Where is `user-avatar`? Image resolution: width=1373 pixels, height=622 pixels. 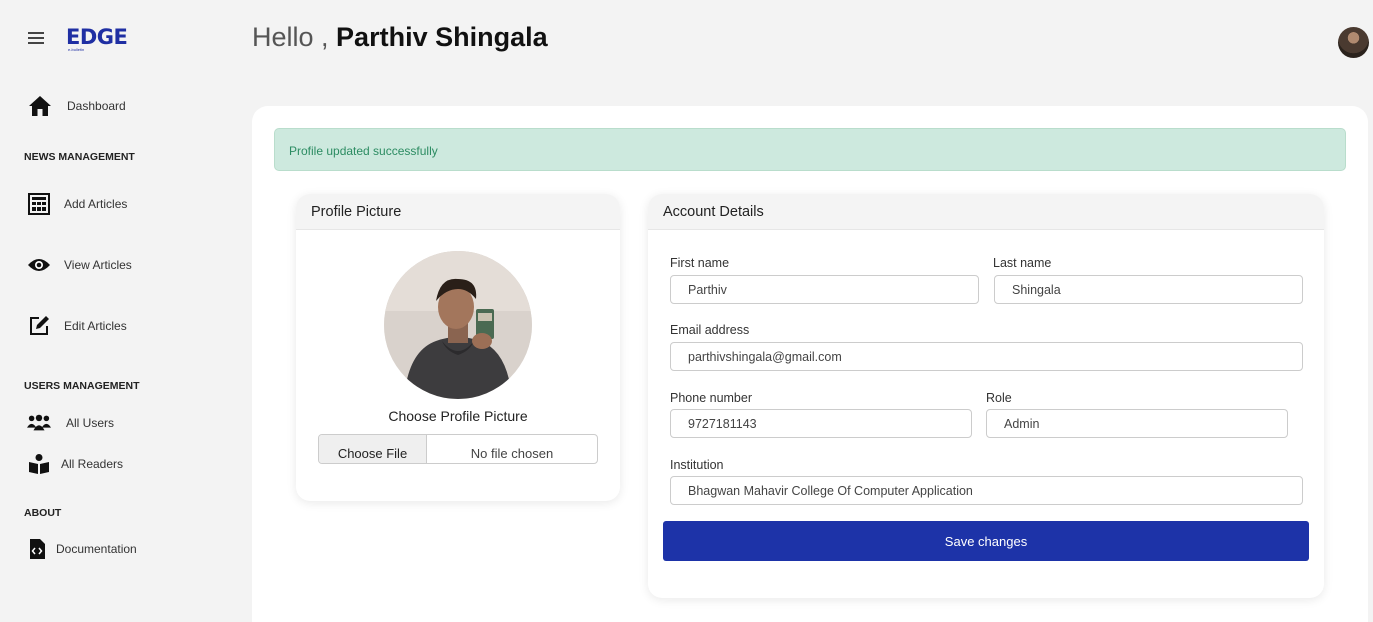
user-avatar is located at coordinates (1353, 42).